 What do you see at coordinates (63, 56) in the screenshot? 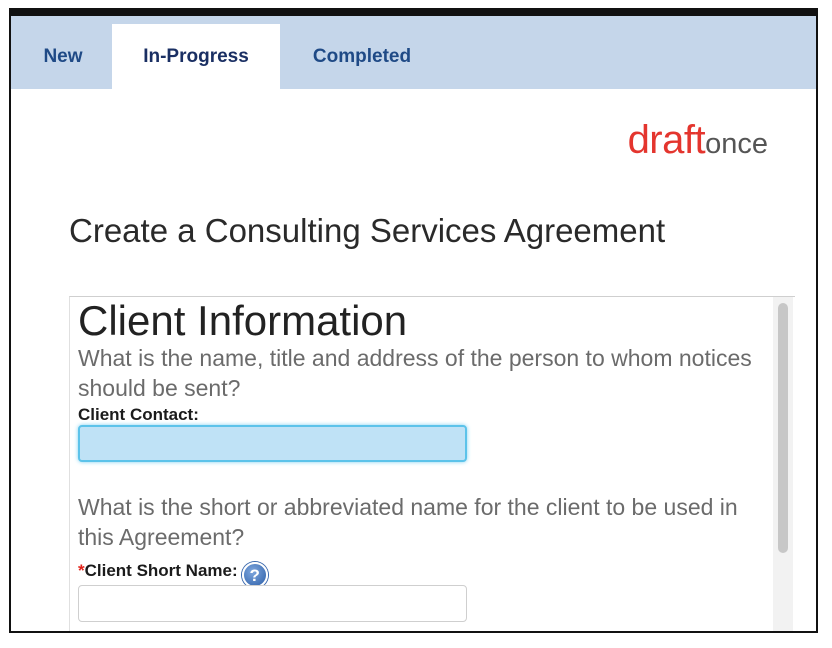
I see `tab-new: New` at bounding box center [63, 56].